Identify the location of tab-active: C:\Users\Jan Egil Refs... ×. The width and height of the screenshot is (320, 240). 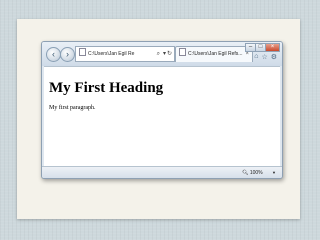
(214, 54).